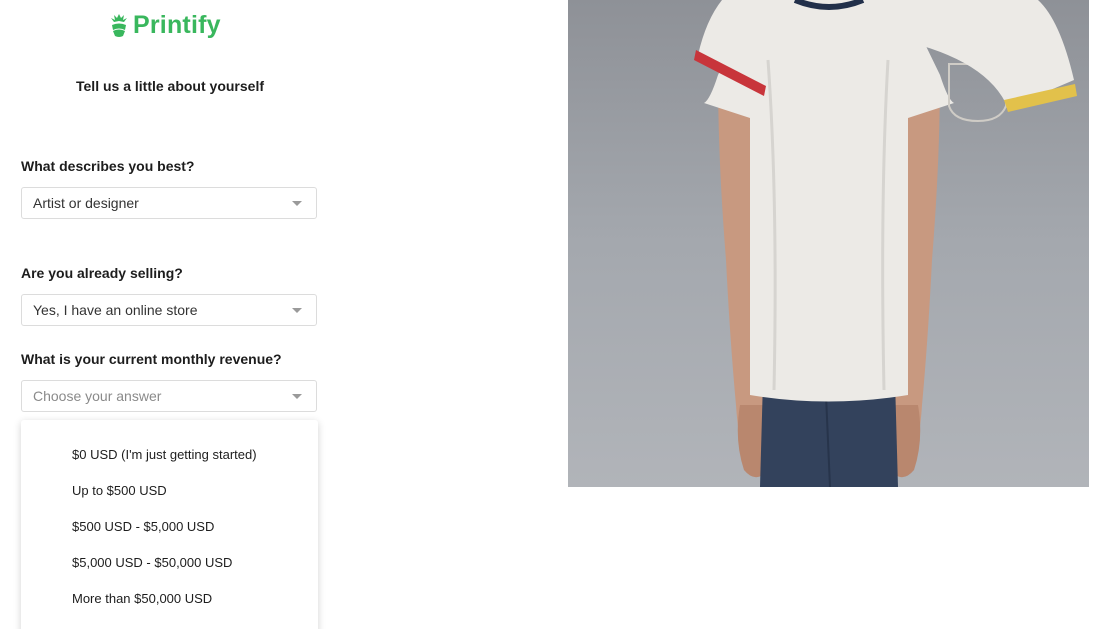  What do you see at coordinates (102, 273) in the screenshot?
I see `question-selling-label: Are you already selling?` at bounding box center [102, 273].